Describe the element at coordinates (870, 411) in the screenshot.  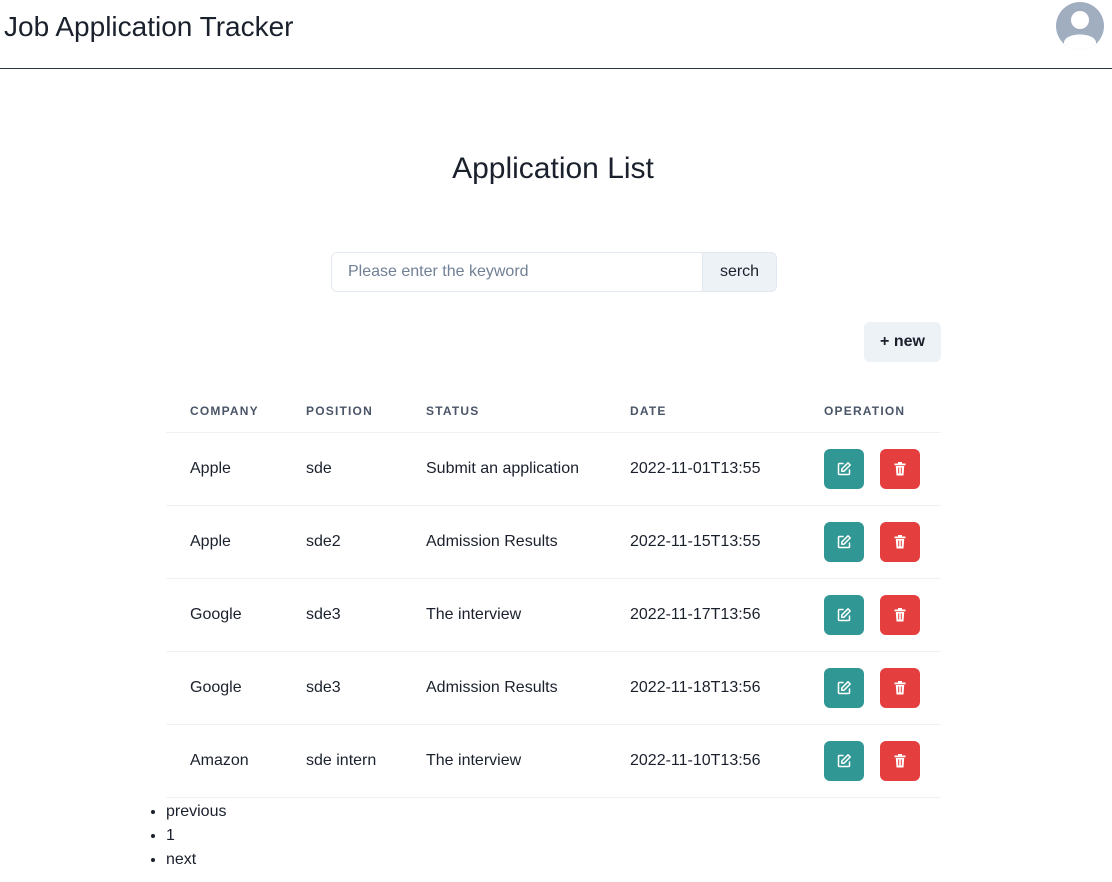
I see `column-header-operation: OPERATION` at that location.